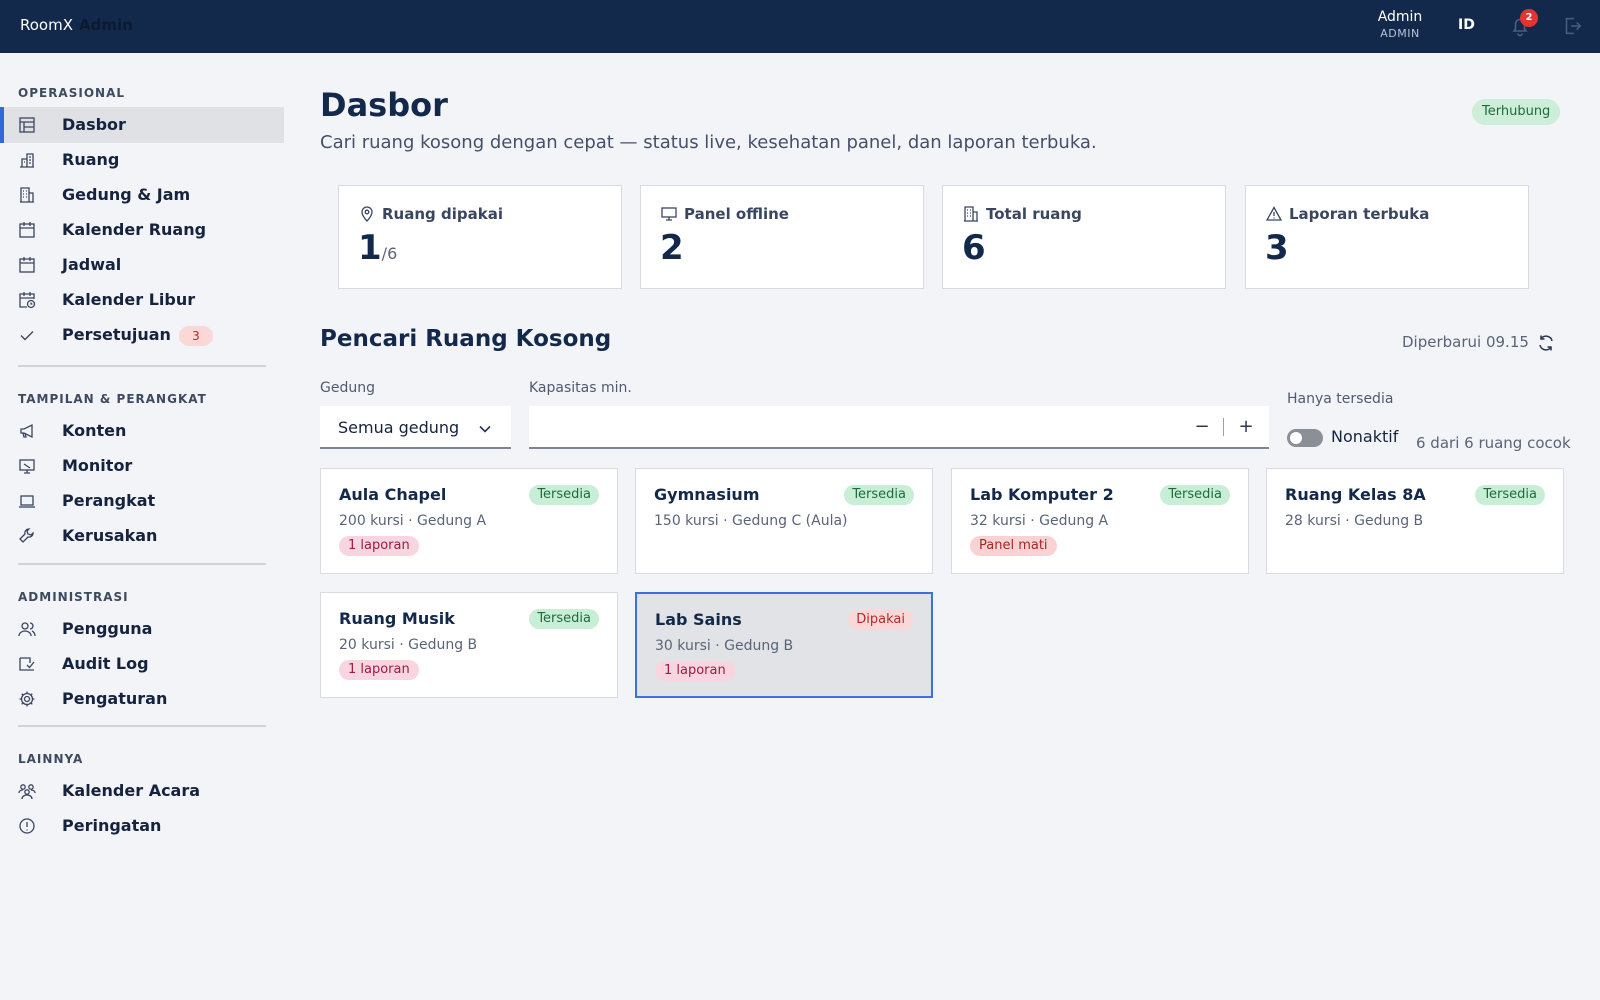 Image resolution: width=1600 pixels, height=1000 pixels. I want to click on sidebar-item-perangkat: Perangkat, so click(142, 501).